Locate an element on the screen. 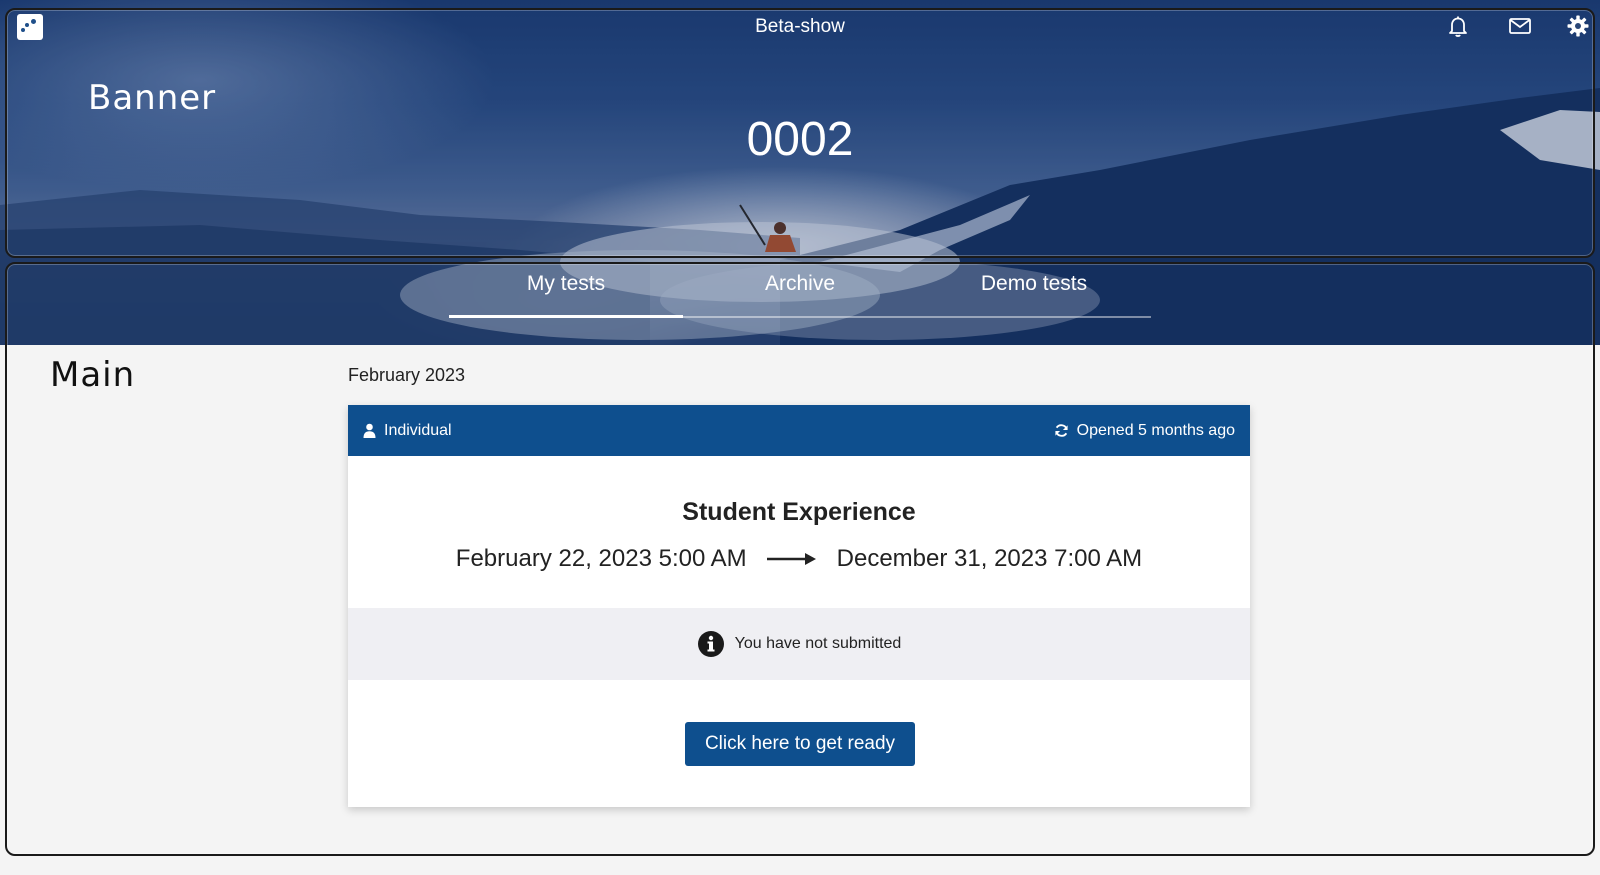 The height and width of the screenshot is (875, 1600). test-card-header: Individual Opened 5 months ago is located at coordinates (799, 430).